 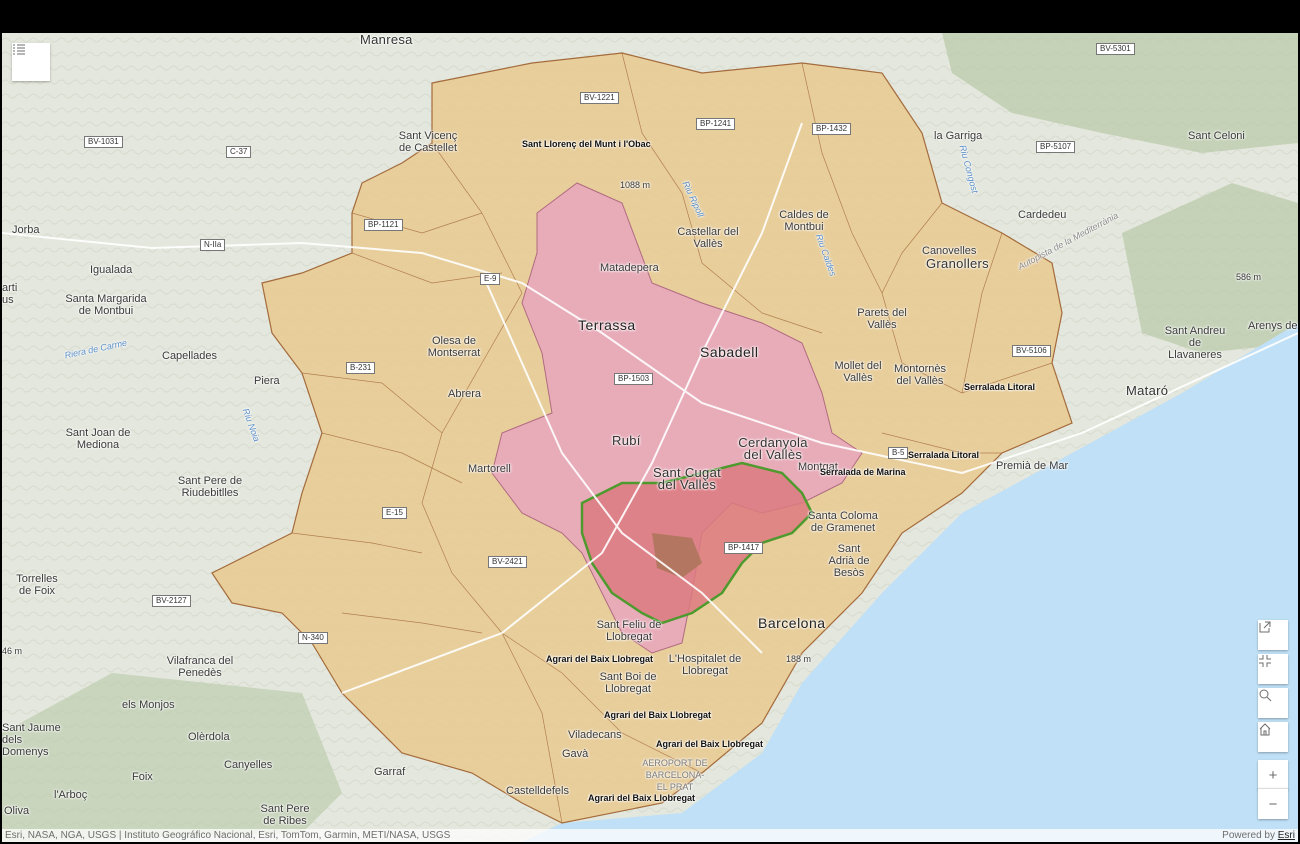 I want to click on label-olerdola: Olèrdola, so click(x=209, y=737).